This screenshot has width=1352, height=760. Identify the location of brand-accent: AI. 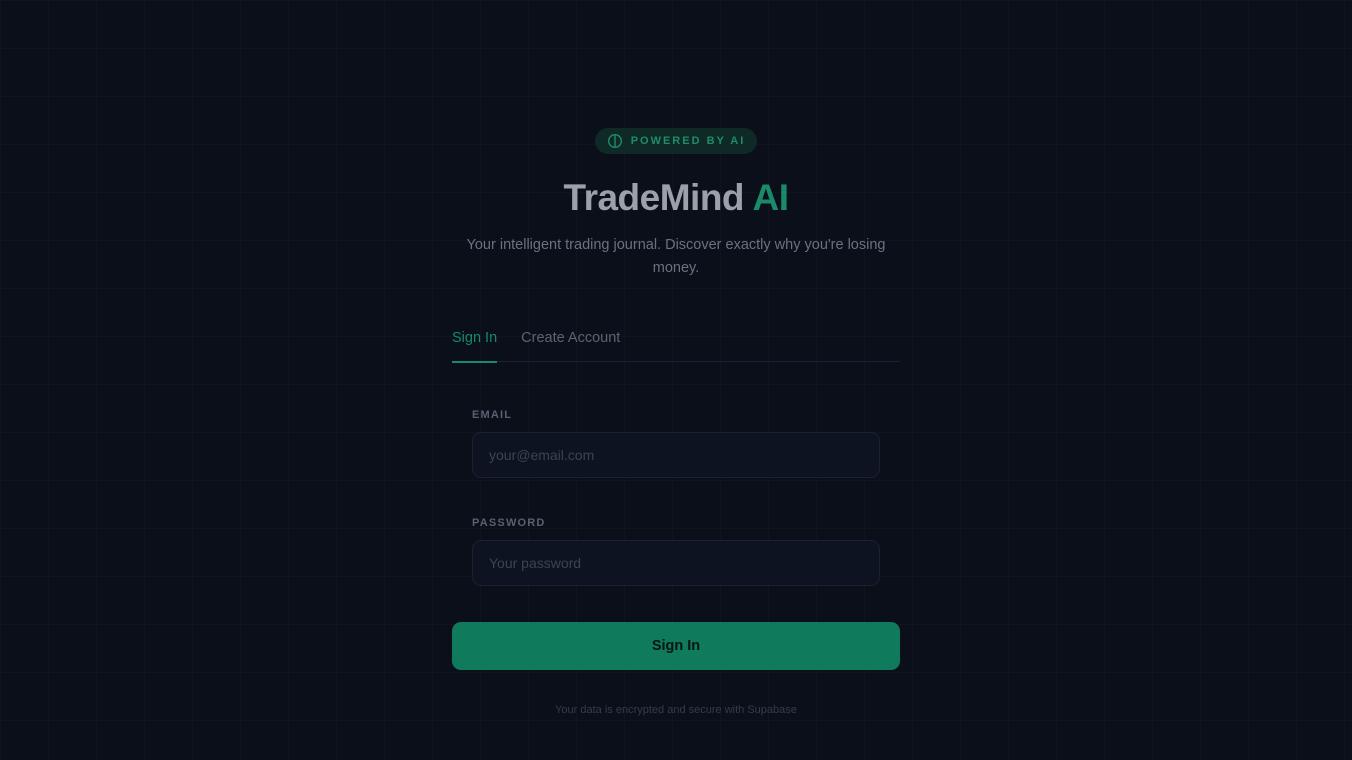
(770, 197).